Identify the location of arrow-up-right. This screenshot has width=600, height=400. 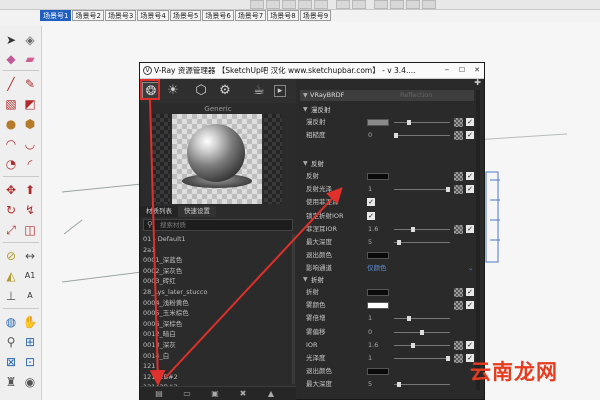
(253, 283).